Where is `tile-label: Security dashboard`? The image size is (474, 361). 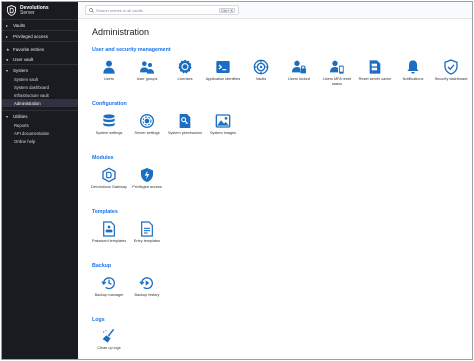
tile-label: Security dashboard is located at coordinates (451, 79).